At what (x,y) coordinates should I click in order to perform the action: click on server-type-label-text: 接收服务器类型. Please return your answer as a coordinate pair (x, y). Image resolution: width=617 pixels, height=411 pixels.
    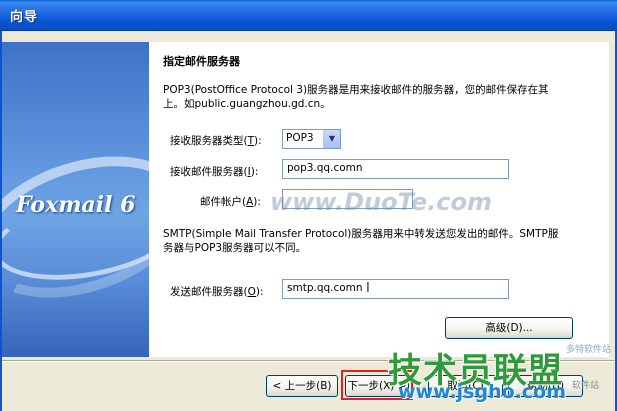
    Looking at the image, I should click on (207, 141).